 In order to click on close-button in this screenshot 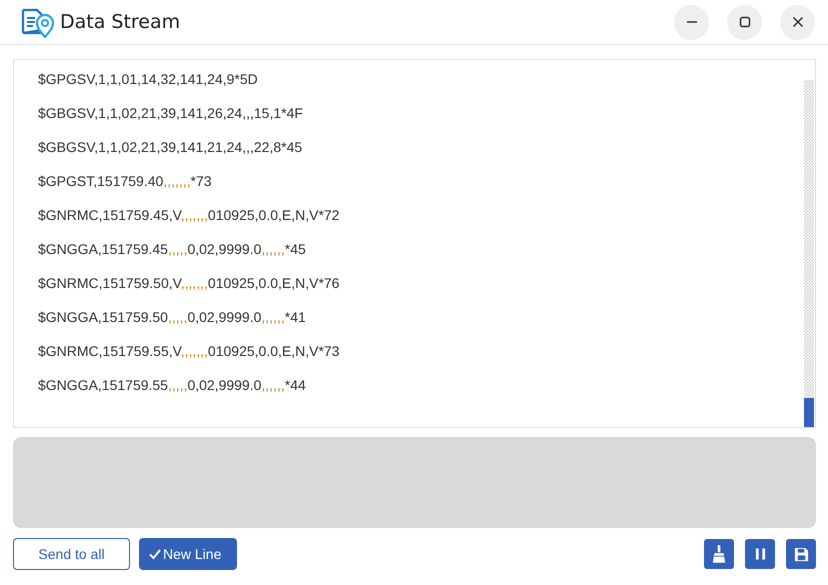, I will do `click(797, 22)`.